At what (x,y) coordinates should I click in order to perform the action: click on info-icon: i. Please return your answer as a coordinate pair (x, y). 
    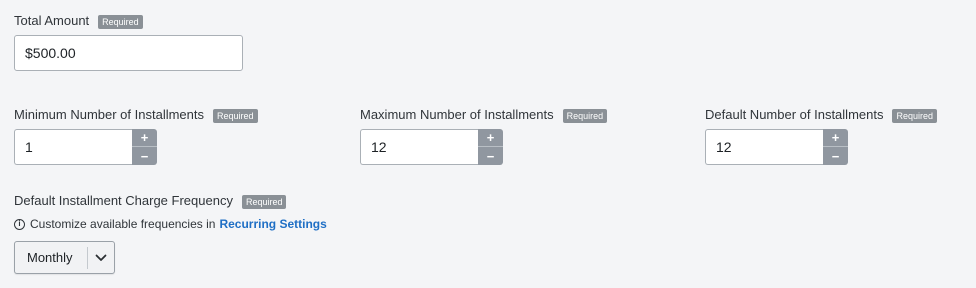
    Looking at the image, I should click on (19, 224).